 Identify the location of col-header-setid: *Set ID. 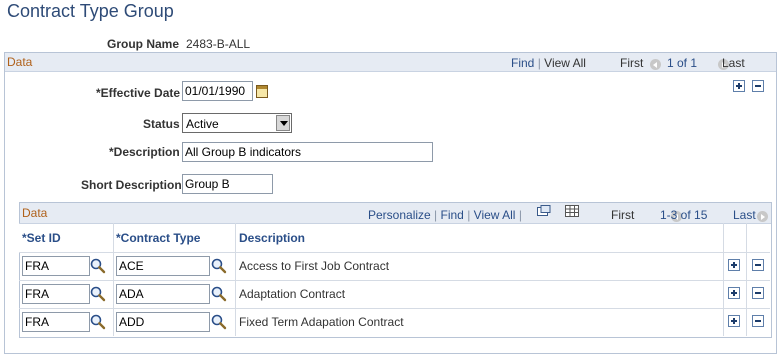
(41, 238).